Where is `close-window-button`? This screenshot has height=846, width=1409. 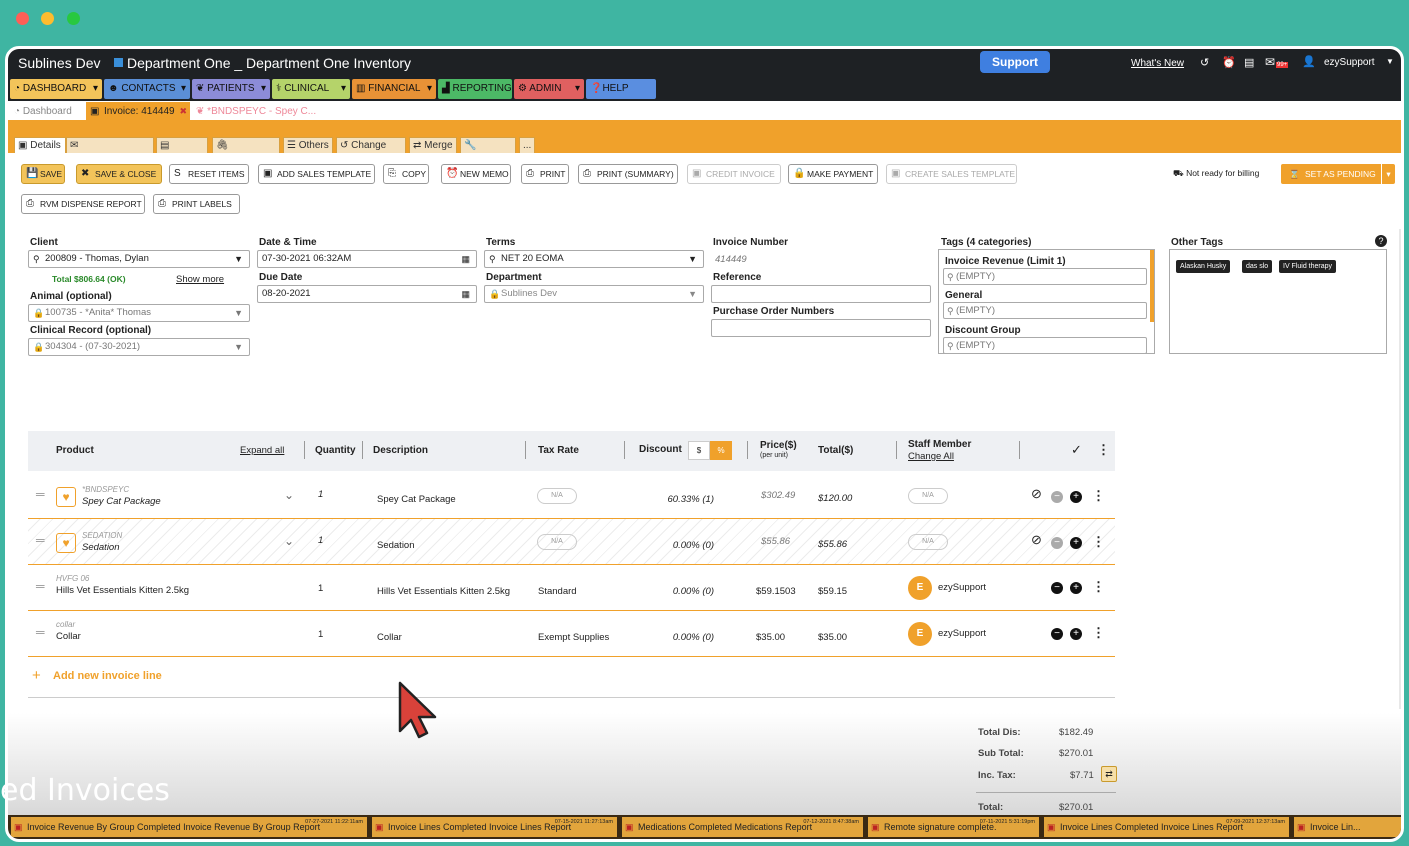 close-window-button is located at coordinates (22, 18).